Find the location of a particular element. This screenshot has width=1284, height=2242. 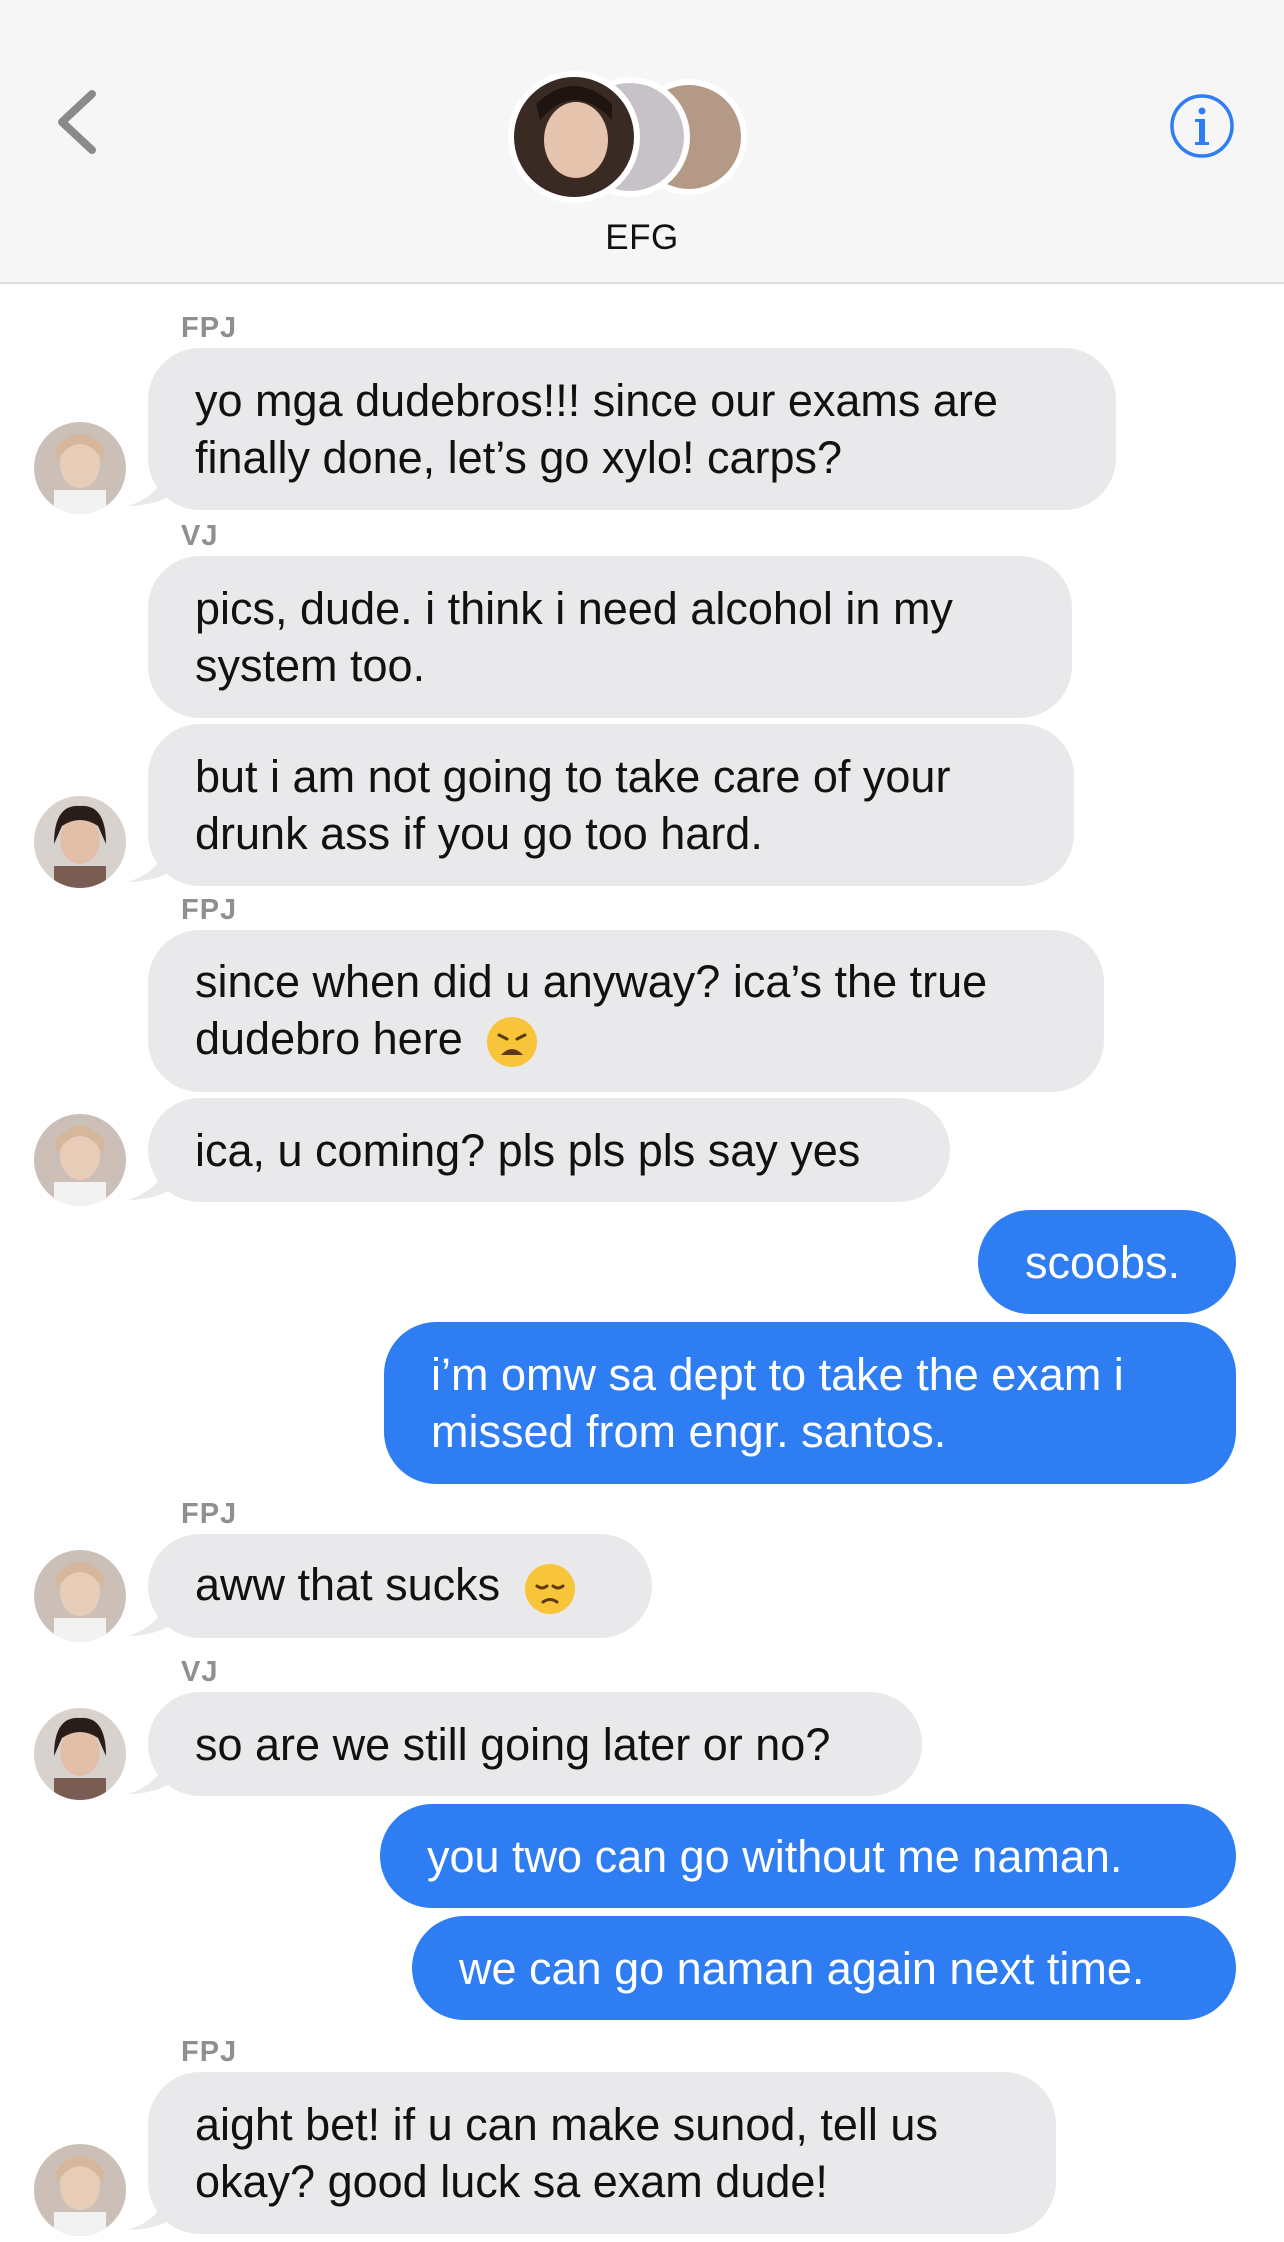

outgoing-message-bubble: we can go naman again next time. is located at coordinates (824, 1968).